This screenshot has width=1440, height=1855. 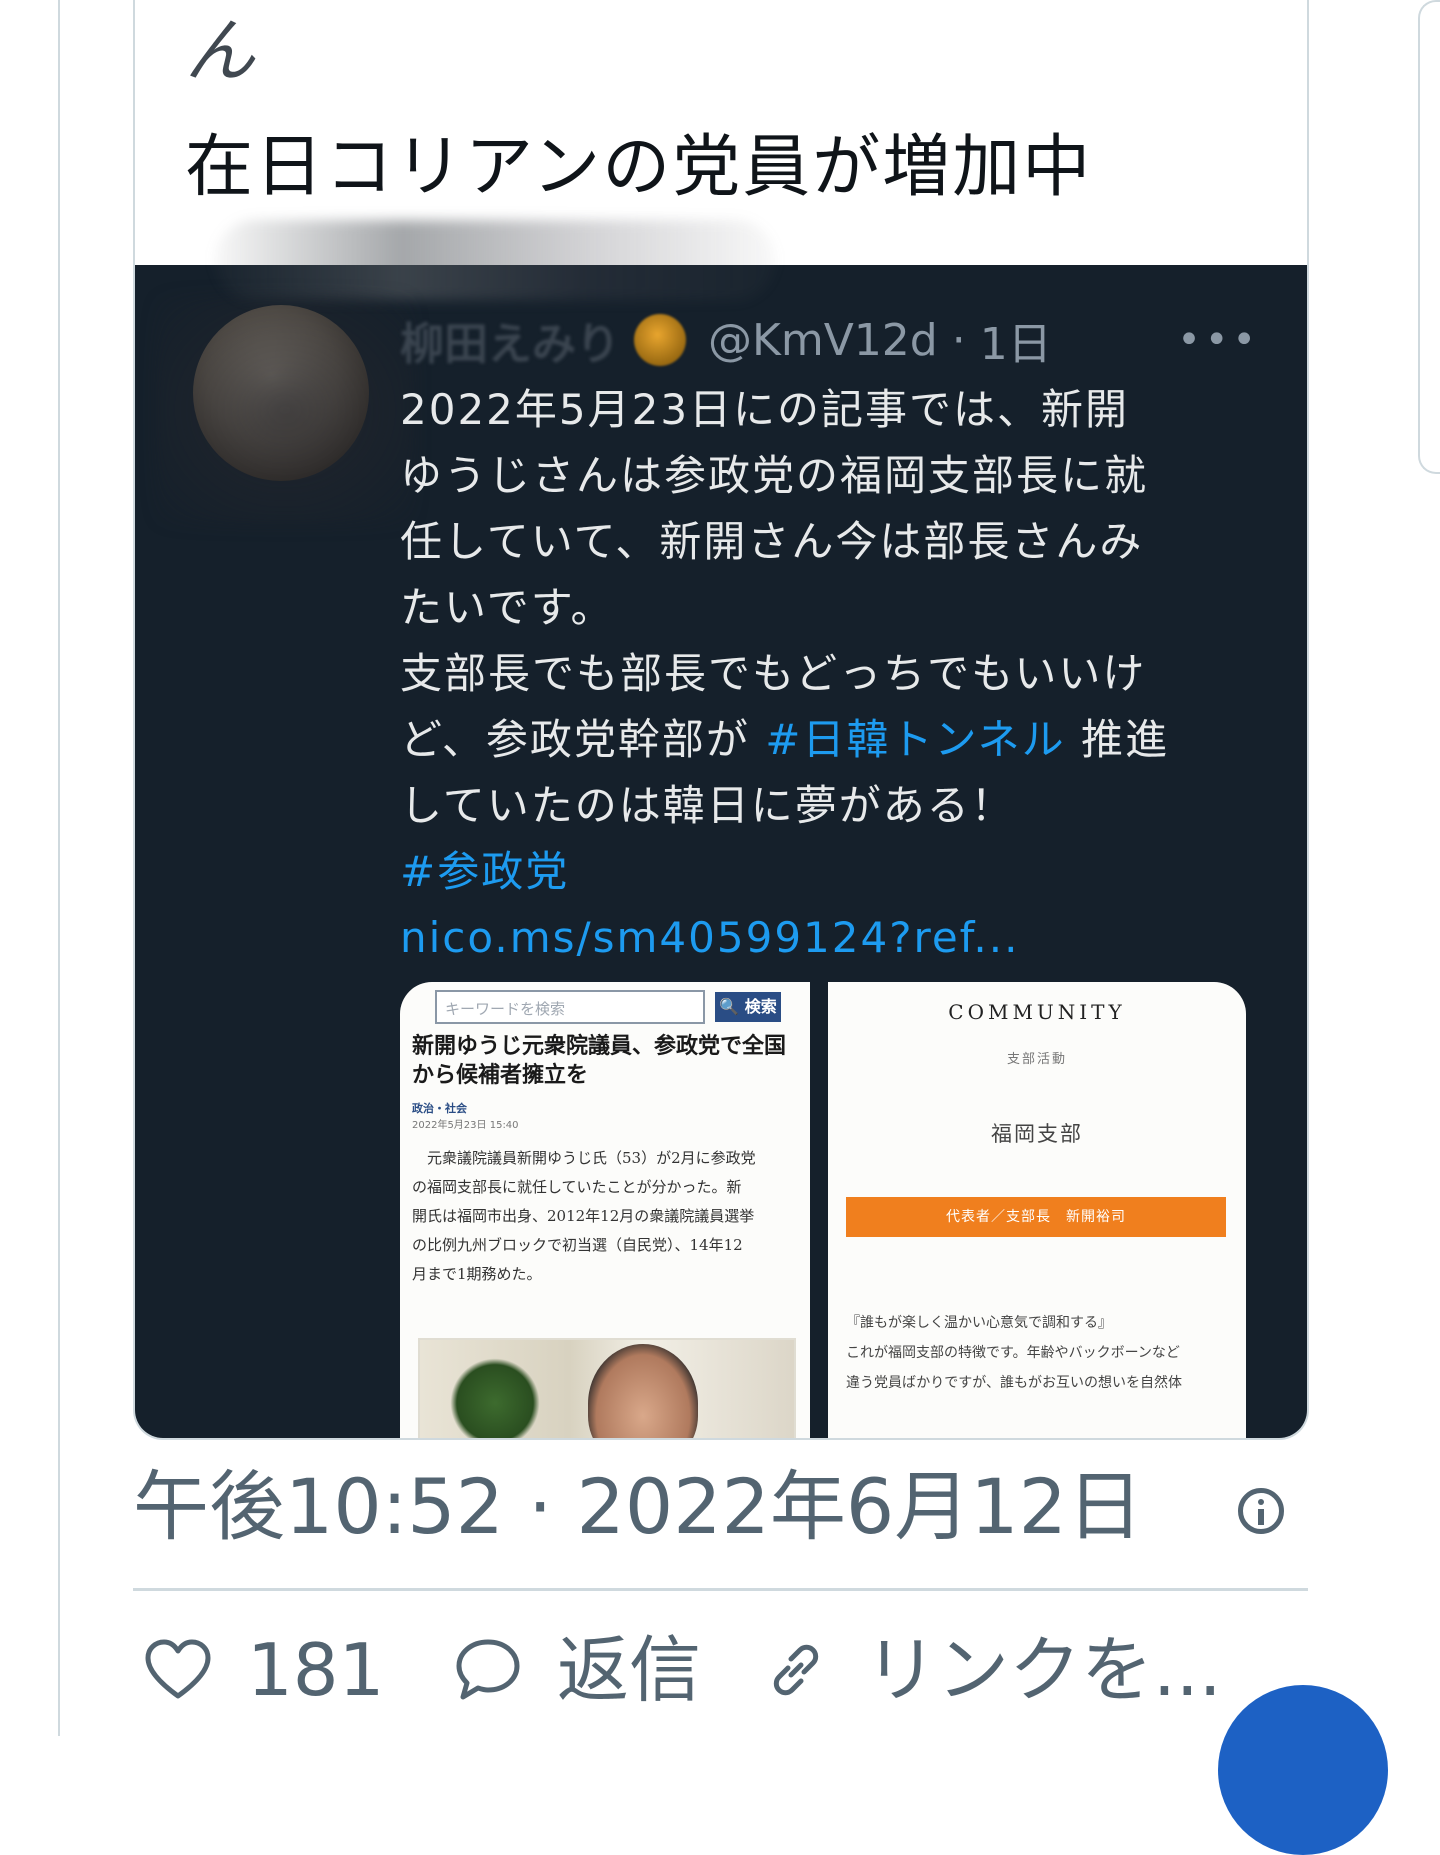 I want to click on body-line: 任していて、新開さん今は部長さんみ, so click(x=772, y=541).